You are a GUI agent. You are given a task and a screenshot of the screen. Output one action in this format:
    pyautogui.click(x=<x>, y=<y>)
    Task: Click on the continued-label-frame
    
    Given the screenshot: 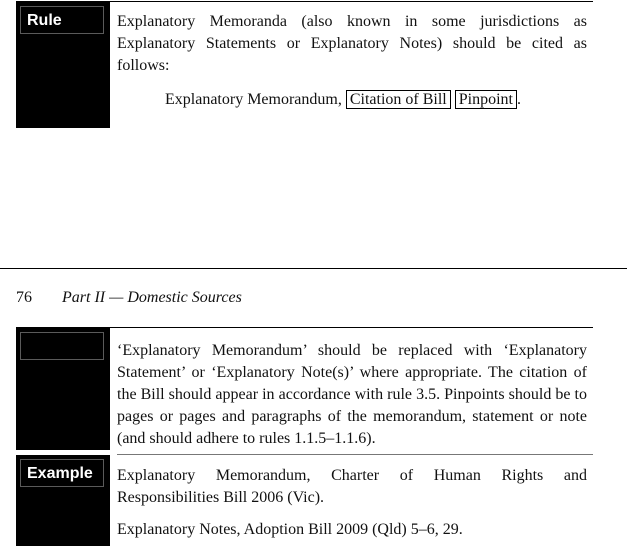 What is the action you would take?
    pyautogui.click(x=62, y=346)
    